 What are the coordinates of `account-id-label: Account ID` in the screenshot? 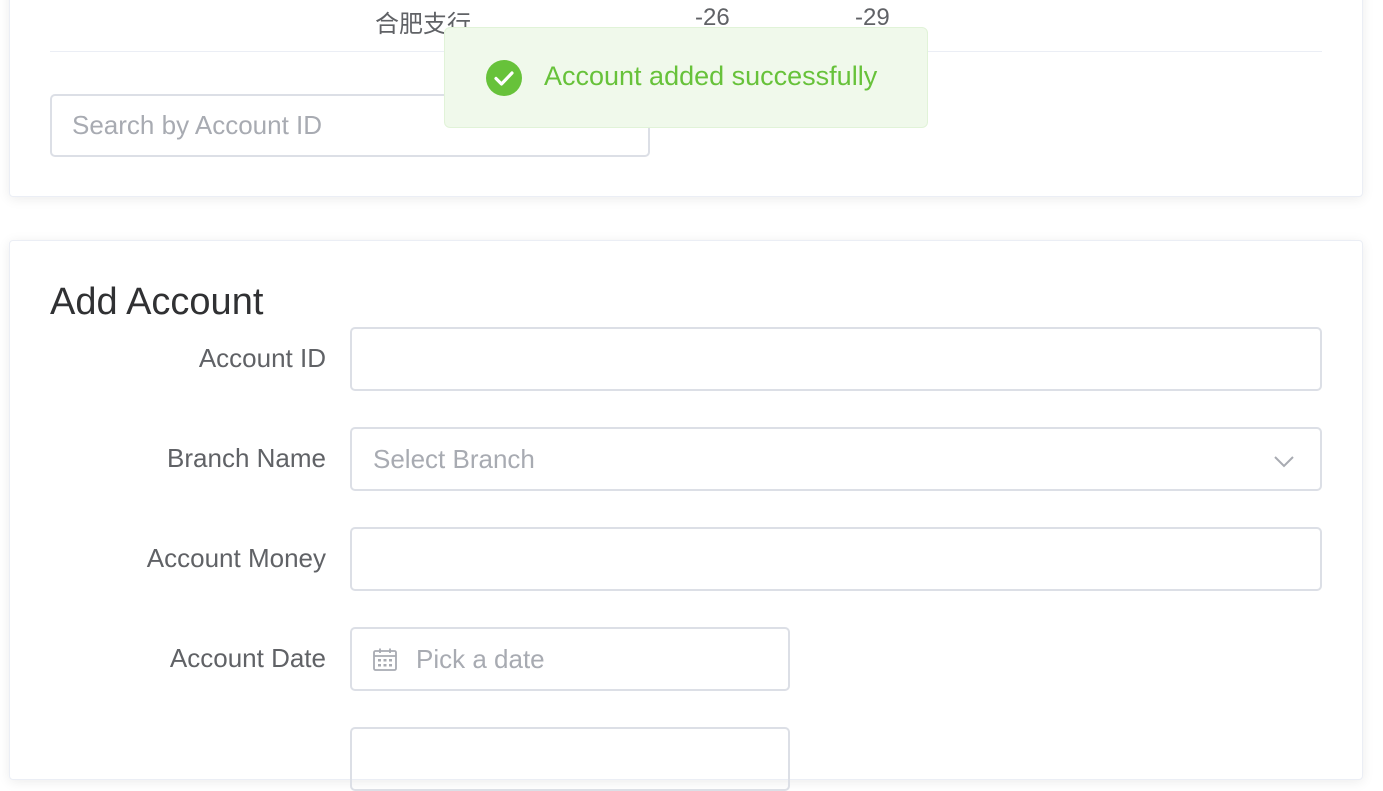 It's located at (262, 358).